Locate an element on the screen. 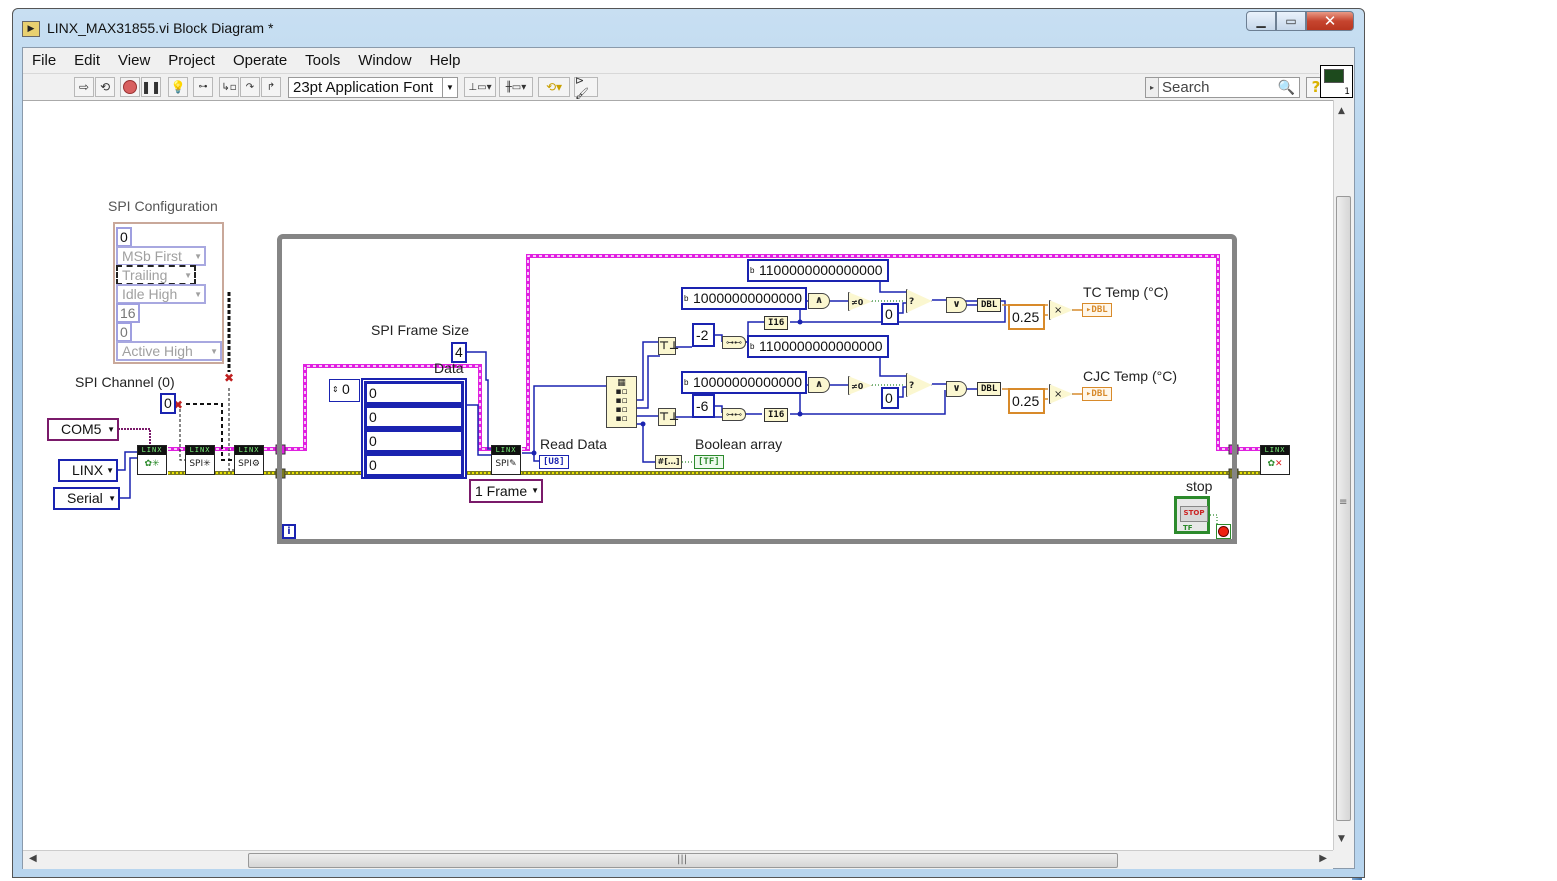 This screenshot has width=1557, height=881. stop-button-terminal: STOP TF is located at coordinates (1192, 515).